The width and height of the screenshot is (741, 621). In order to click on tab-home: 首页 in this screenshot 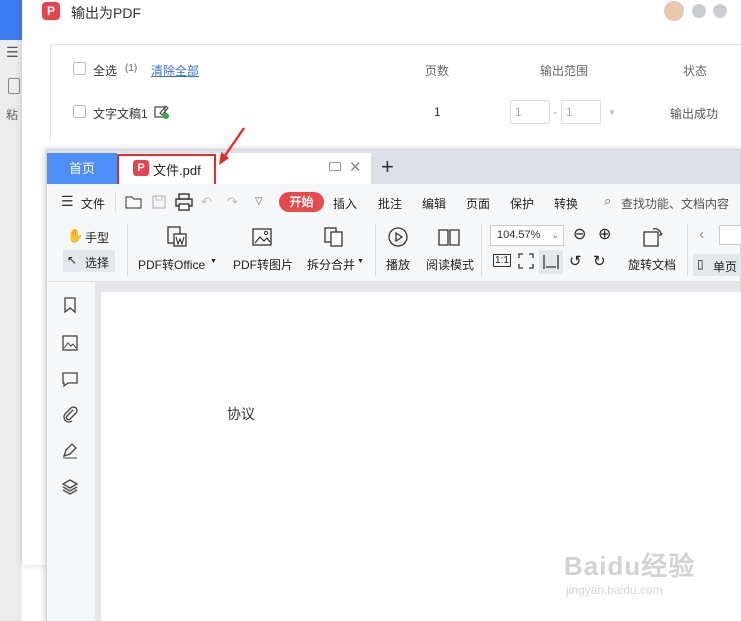, I will do `click(82, 168)`.